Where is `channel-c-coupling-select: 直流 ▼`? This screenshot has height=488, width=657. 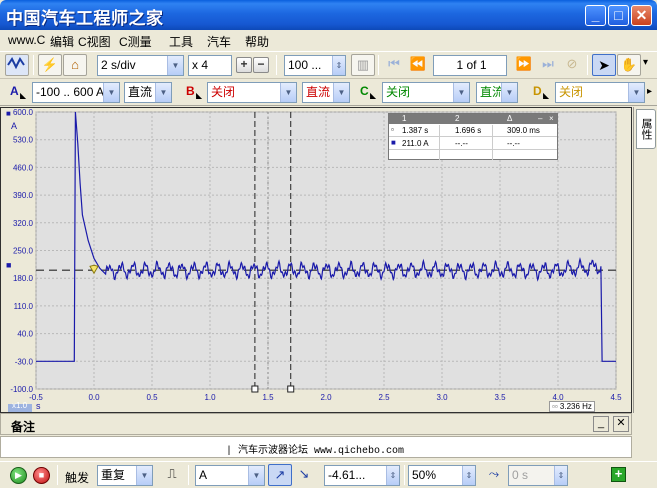 channel-c-coupling-select: 直流 ▼ is located at coordinates (497, 92).